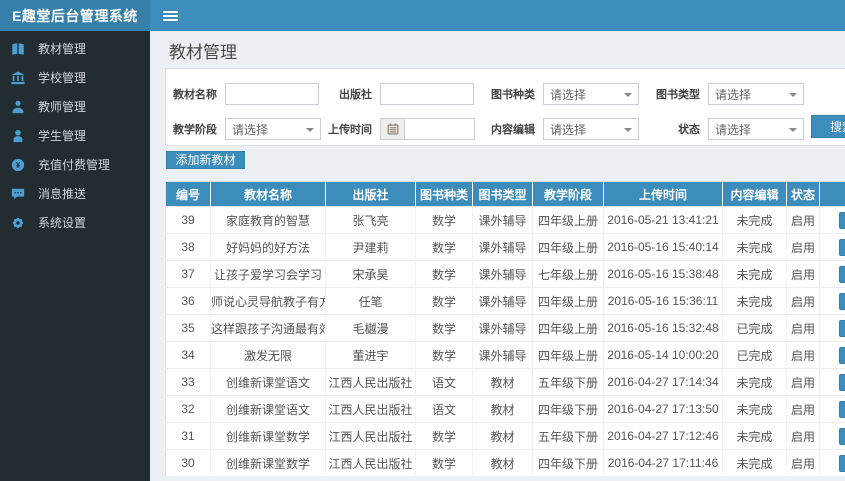 Image resolution: width=845 pixels, height=481 pixels. What do you see at coordinates (268, 462) in the screenshot?
I see `cell-name: 创维新课堂数学` at bounding box center [268, 462].